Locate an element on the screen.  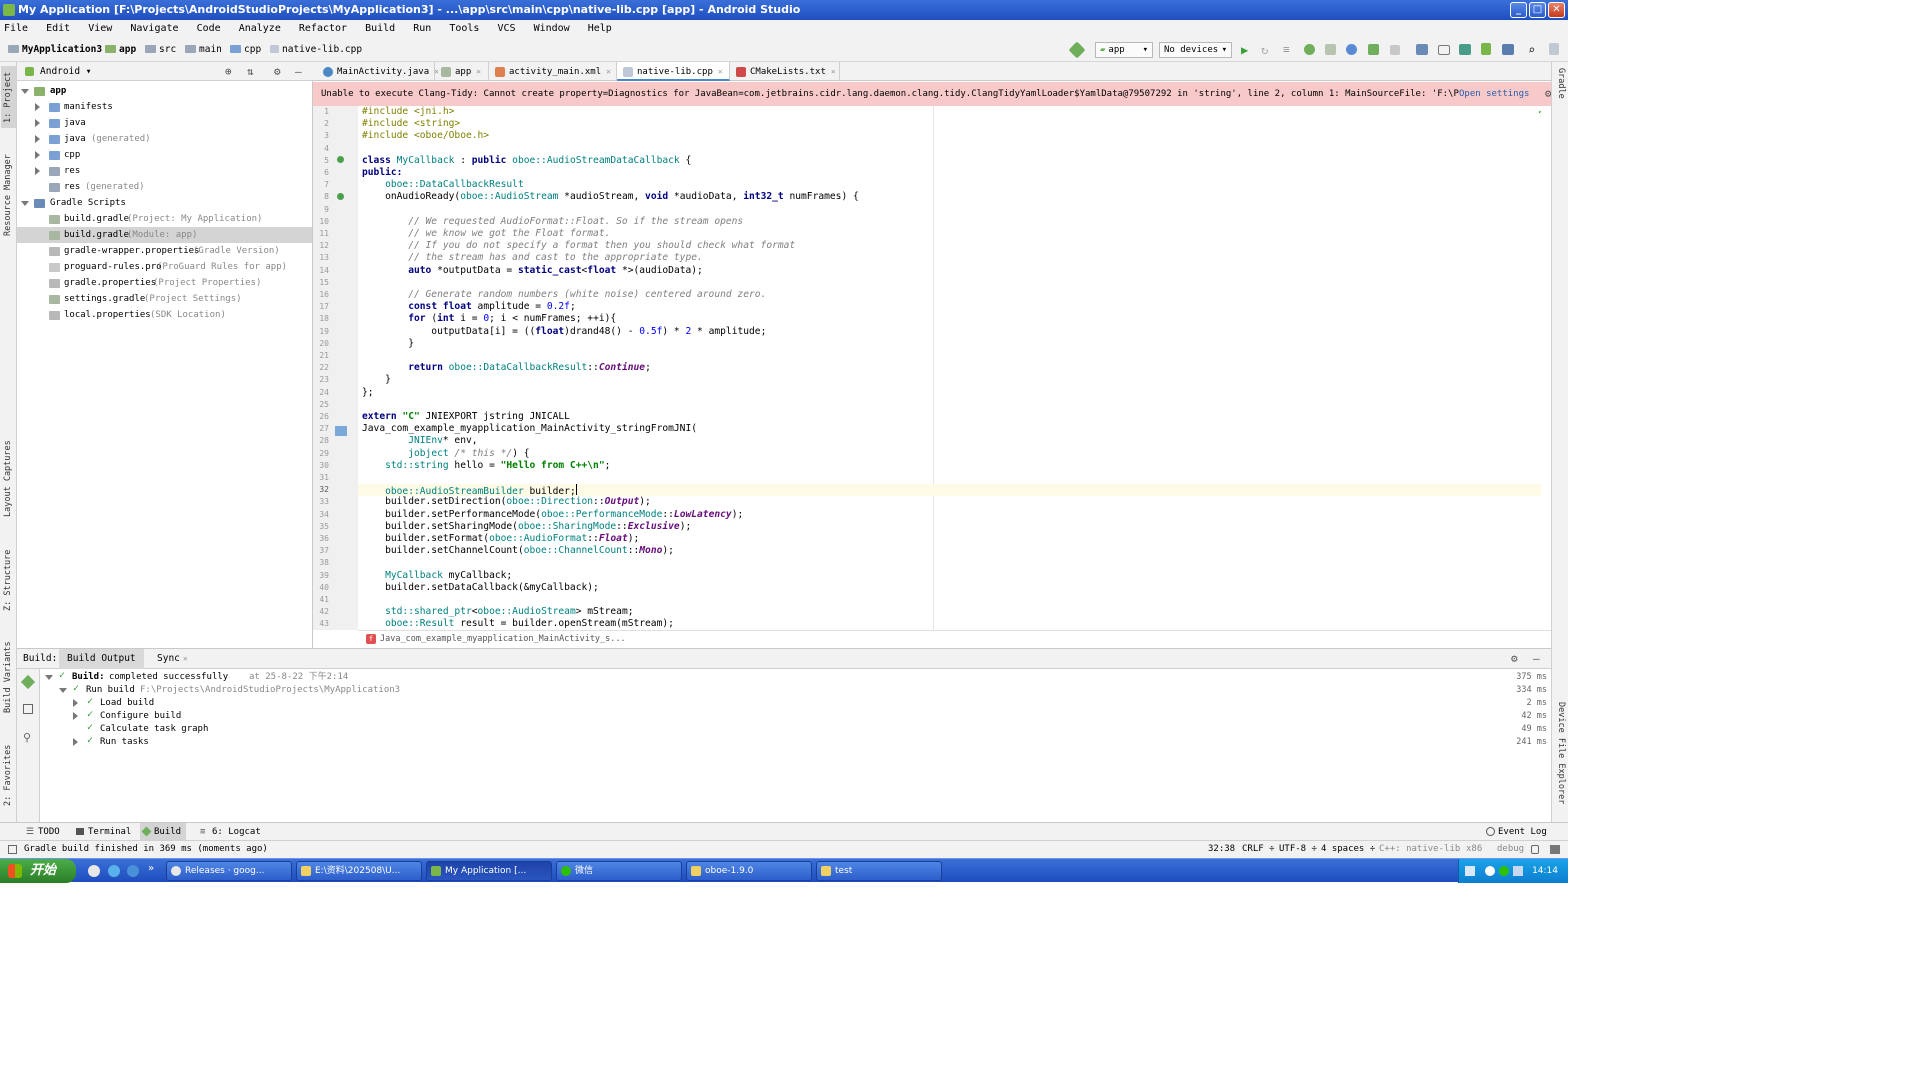
rebuild-hammer-icon is located at coordinates (28, 682).